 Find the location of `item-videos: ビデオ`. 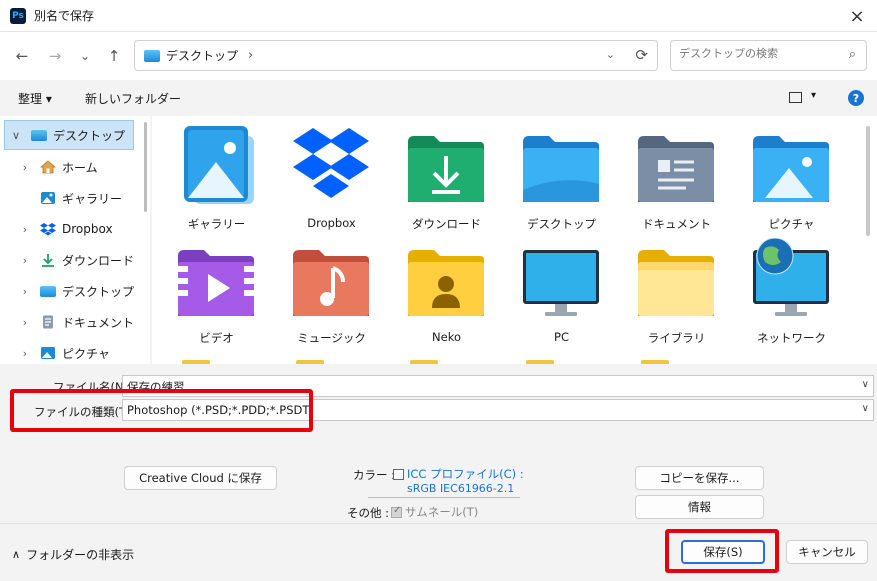

item-videos: ビデオ is located at coordinates (214, 289).